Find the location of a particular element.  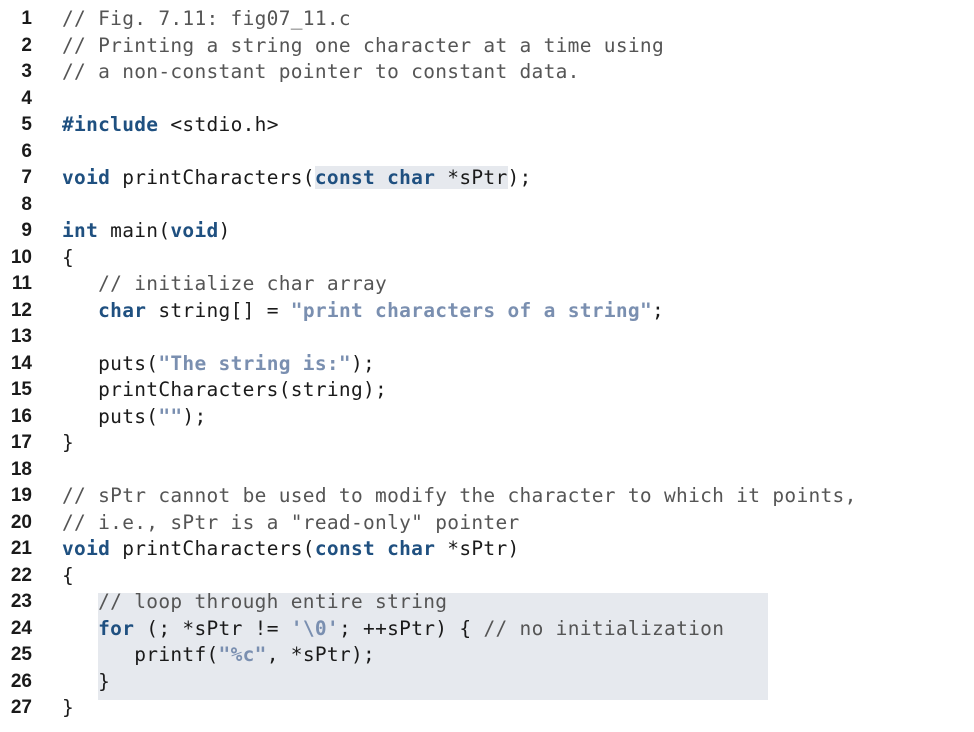

code-line: 20 // i.e., sPtr is a "read-only" pointer is located at coordinates (487, 523).